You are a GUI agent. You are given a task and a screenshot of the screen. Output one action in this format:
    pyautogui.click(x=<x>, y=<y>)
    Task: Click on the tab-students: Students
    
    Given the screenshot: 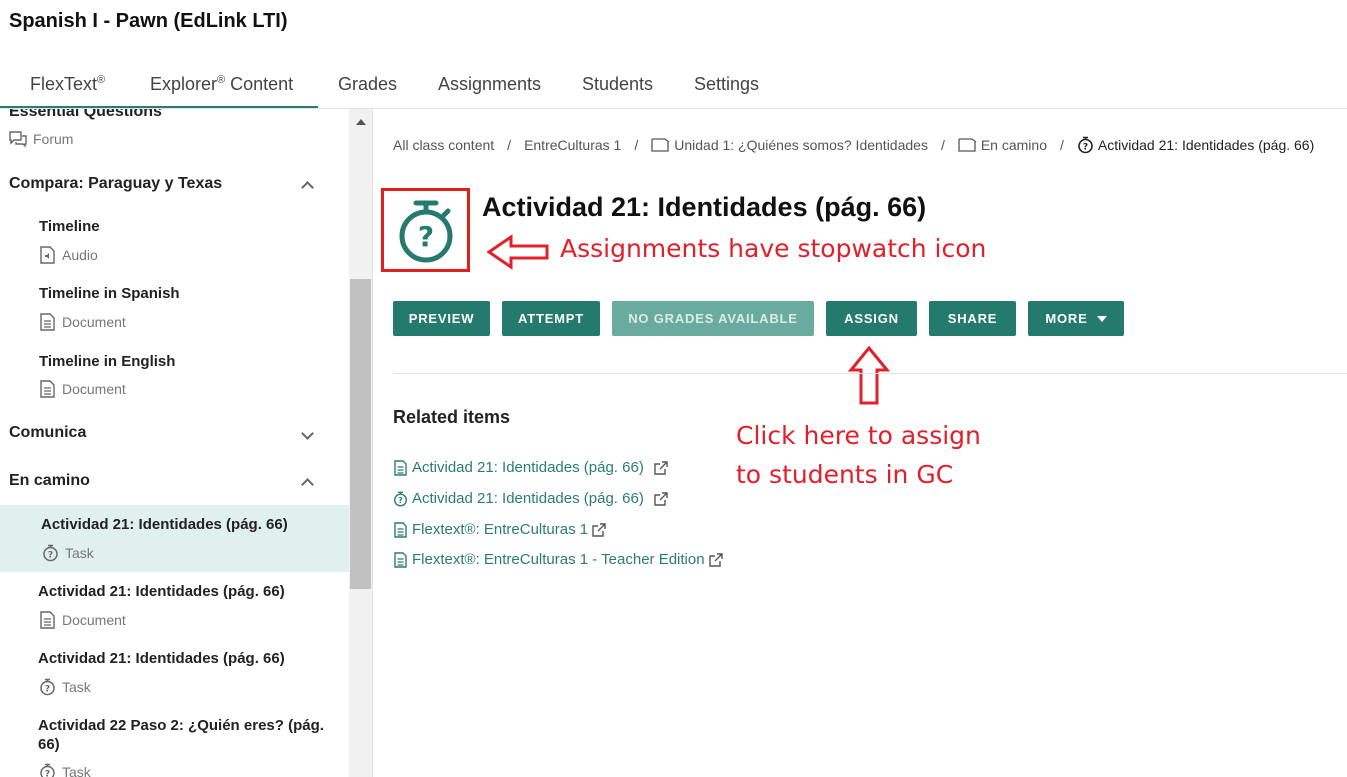 What is the action you would take?
    pyautogui.click(x=617, y=84)
    